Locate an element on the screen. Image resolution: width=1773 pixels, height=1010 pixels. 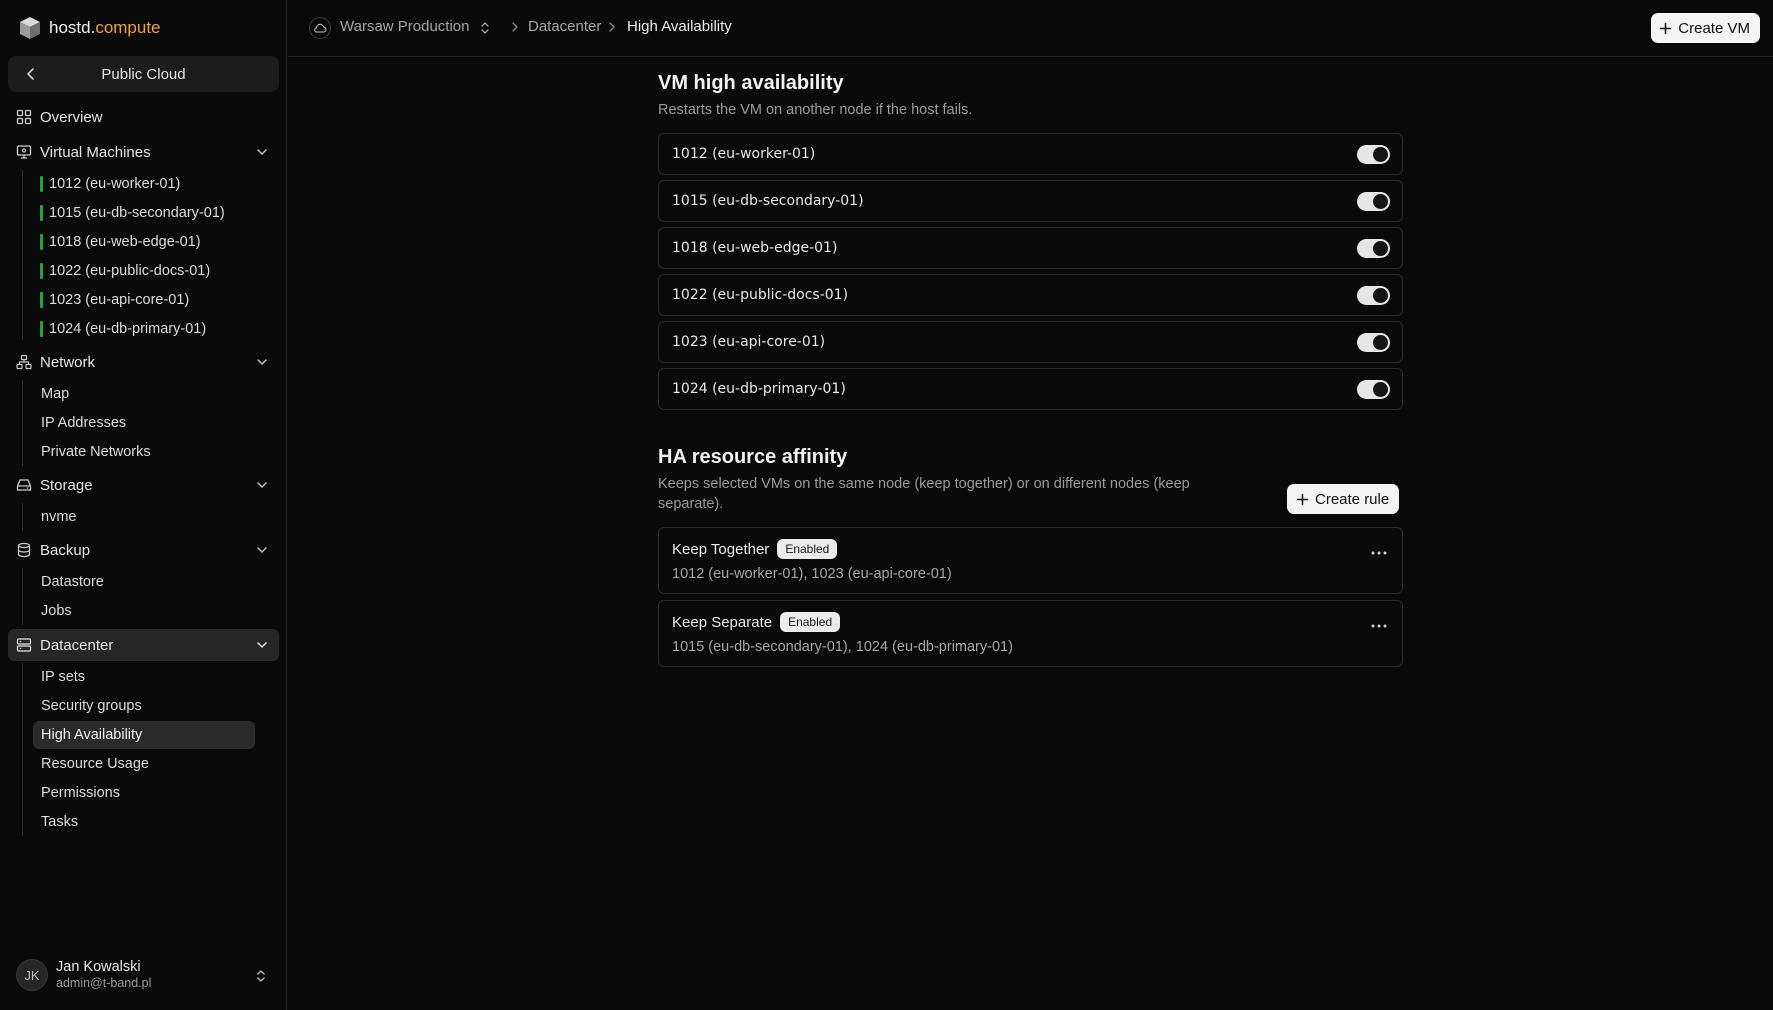
sidebar-item-datastore: Datastore is located at coordinates (68, 582).